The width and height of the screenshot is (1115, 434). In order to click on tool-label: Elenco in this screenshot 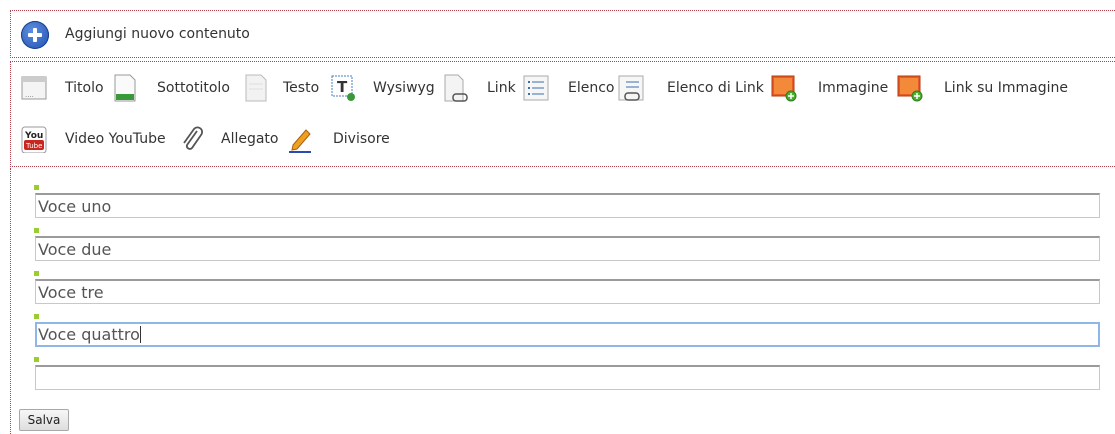, I will do `click(591, 88)`.